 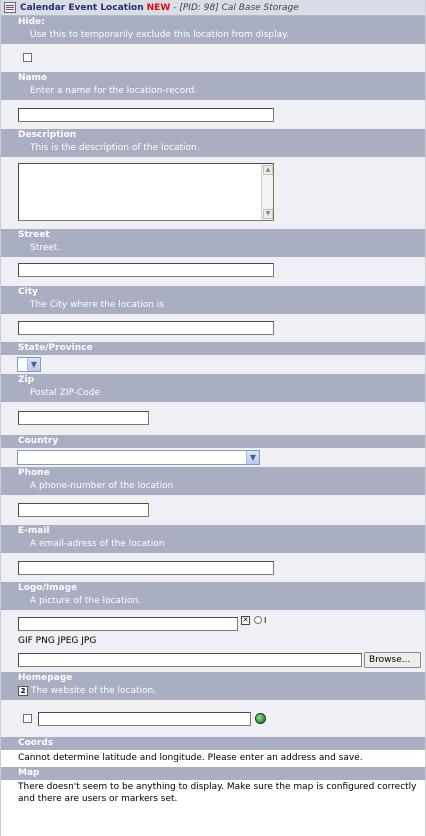 What do you see at coordinates (268, 214) in the screenshot?
I see `scroll-down-icon: ▼` at bounding box center [268, 214].